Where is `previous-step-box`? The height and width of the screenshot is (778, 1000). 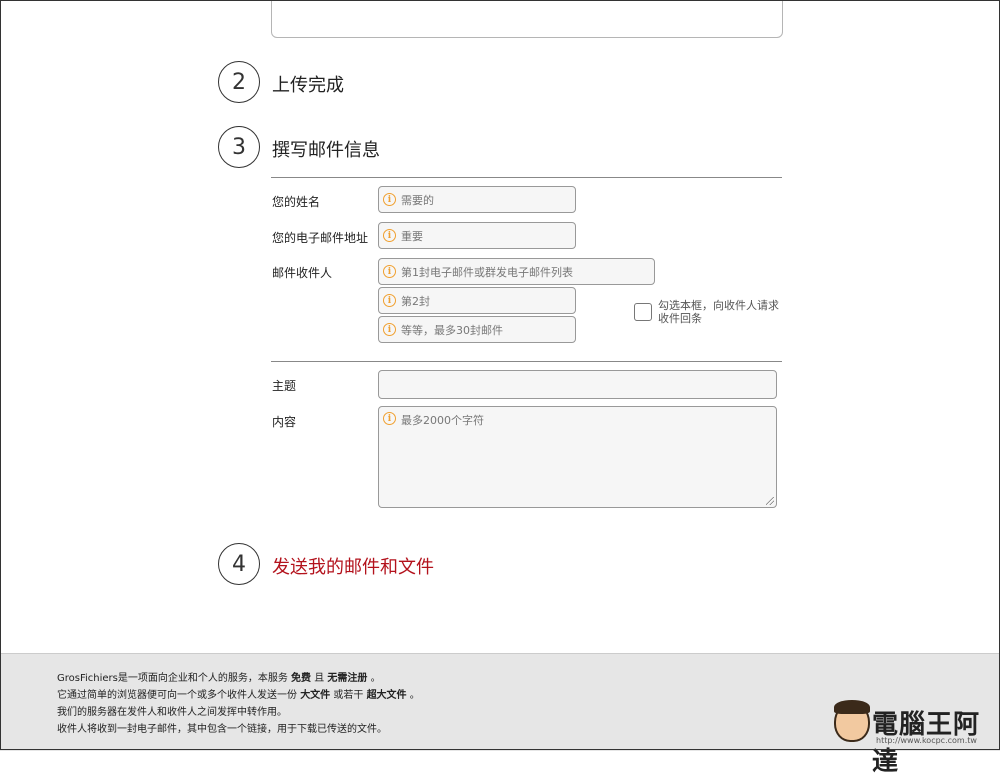
previous-step-box is located at coordinates (527, 19).